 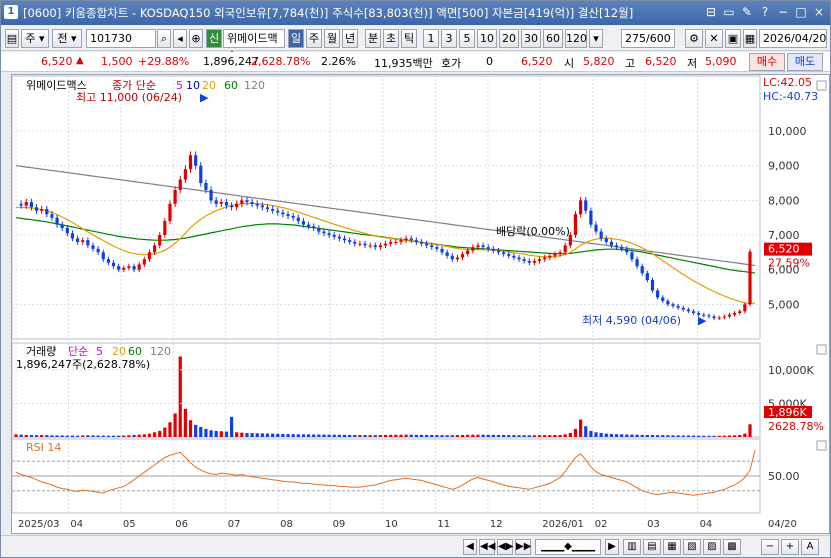 I want to click on tile-button: ⊟, so click(x=711, y=12).